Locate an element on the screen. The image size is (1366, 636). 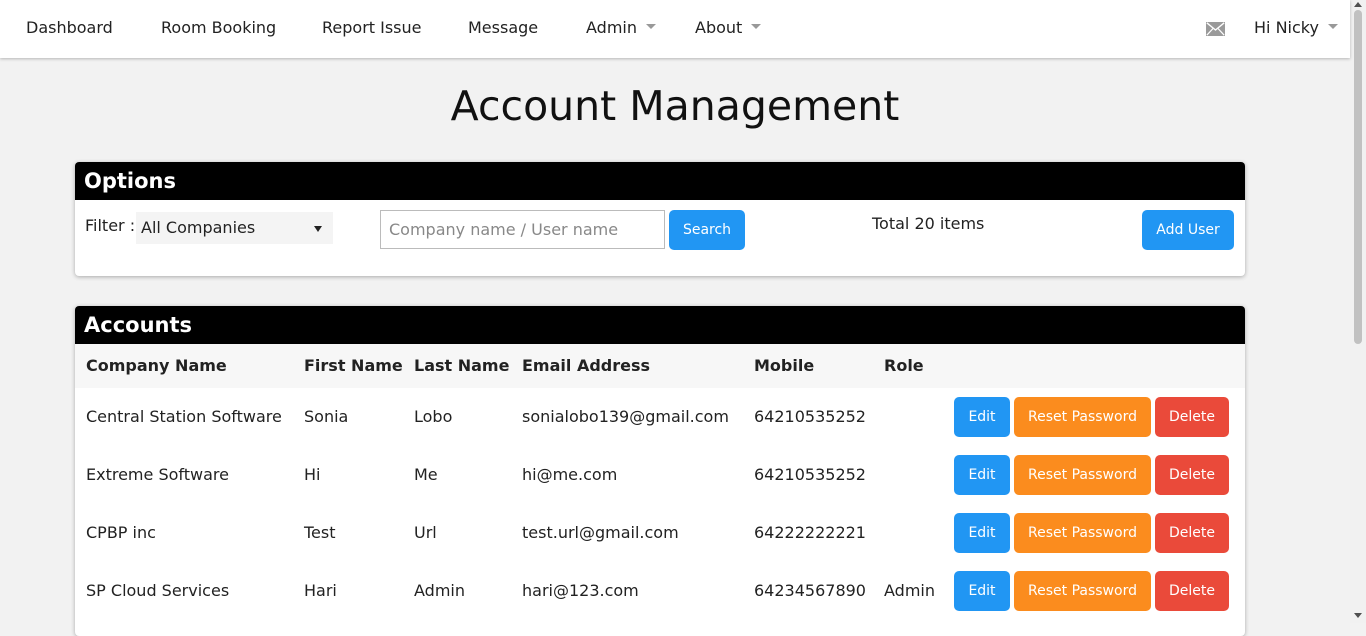
search-button: Search is located at coordinates (707, 230).